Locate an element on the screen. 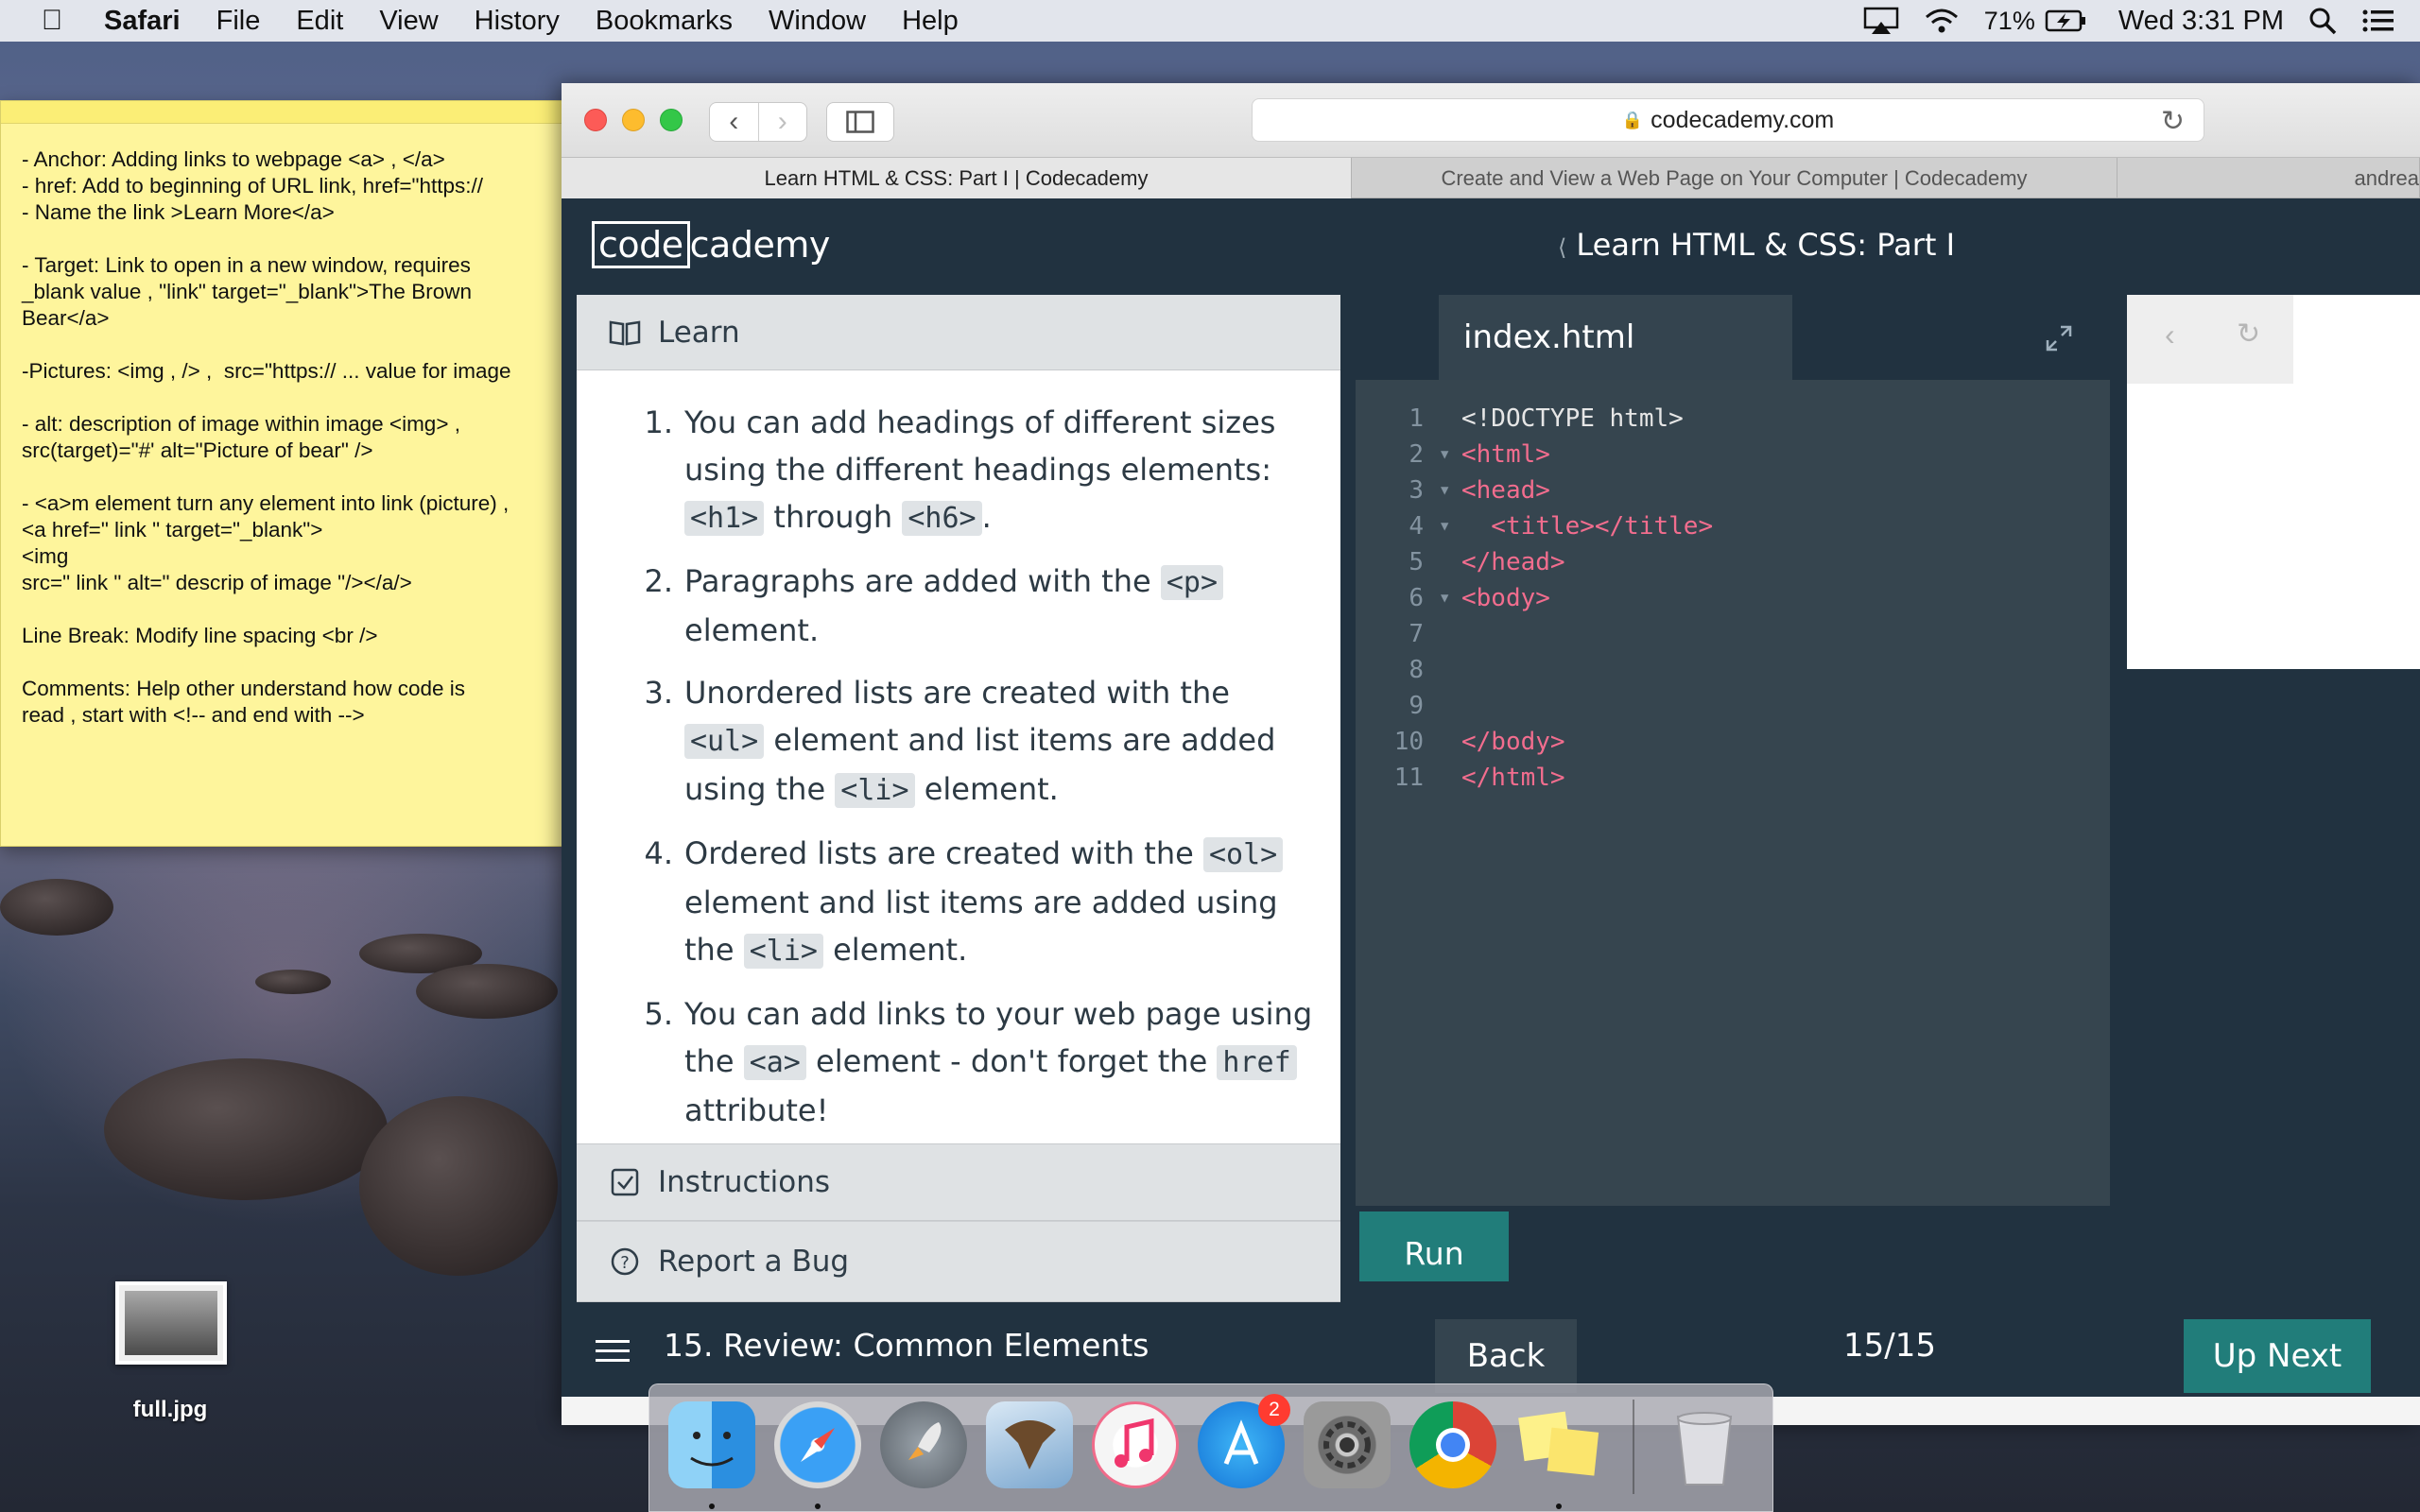 The width and height of the screenshot is (2420, 1512). system-preferences-icon is located at coordinates (1347, 1444).